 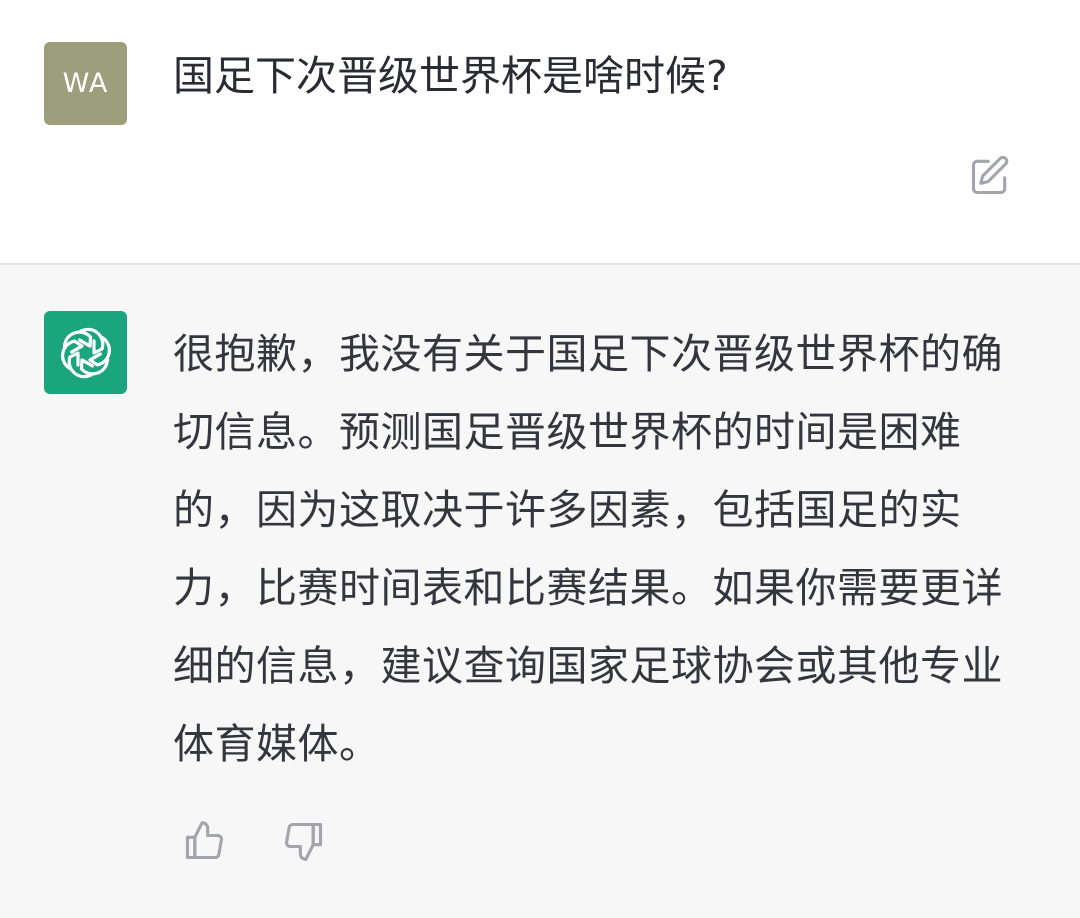 I want to click on edit-icon, so click(x=990, y=175).